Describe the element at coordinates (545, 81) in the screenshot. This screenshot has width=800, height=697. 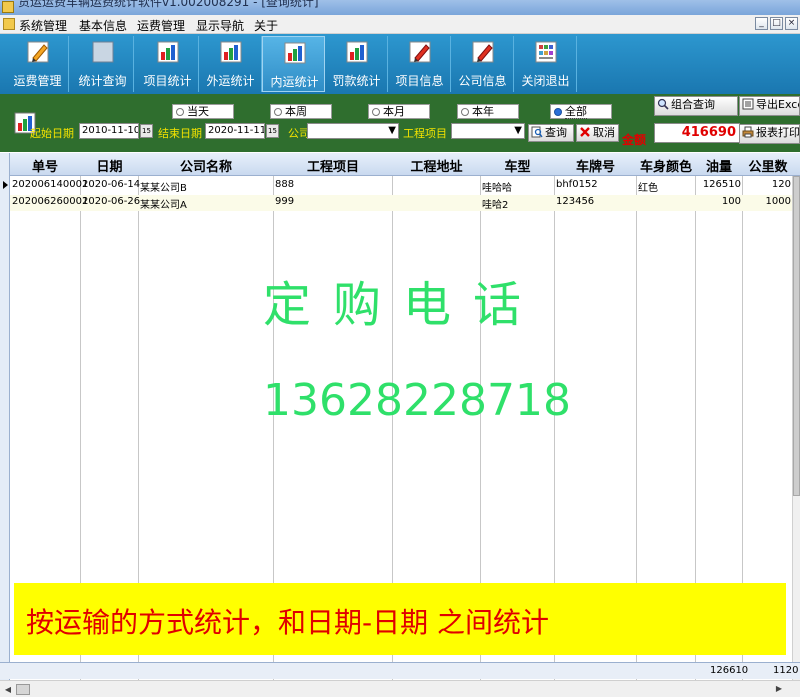
I see `toolbar-label: 关闭退出` at that location.